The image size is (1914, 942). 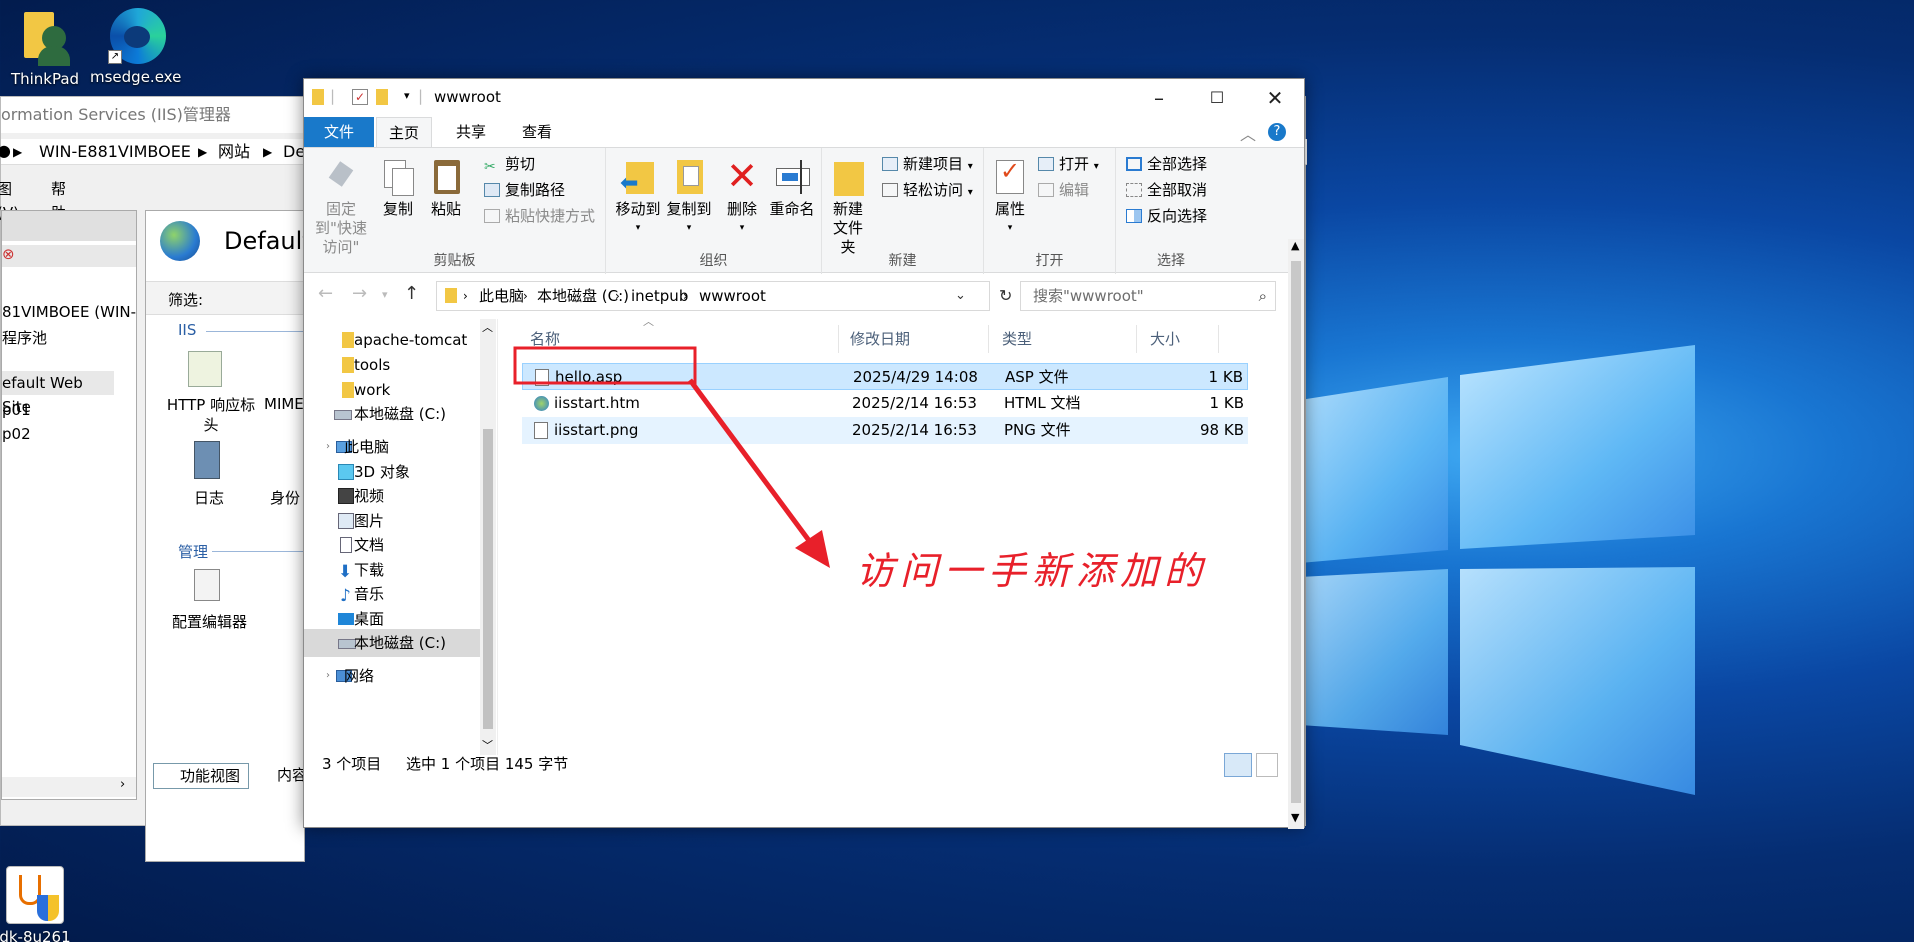 I want to click on annotation-overlay, so click(x=671, y=457).